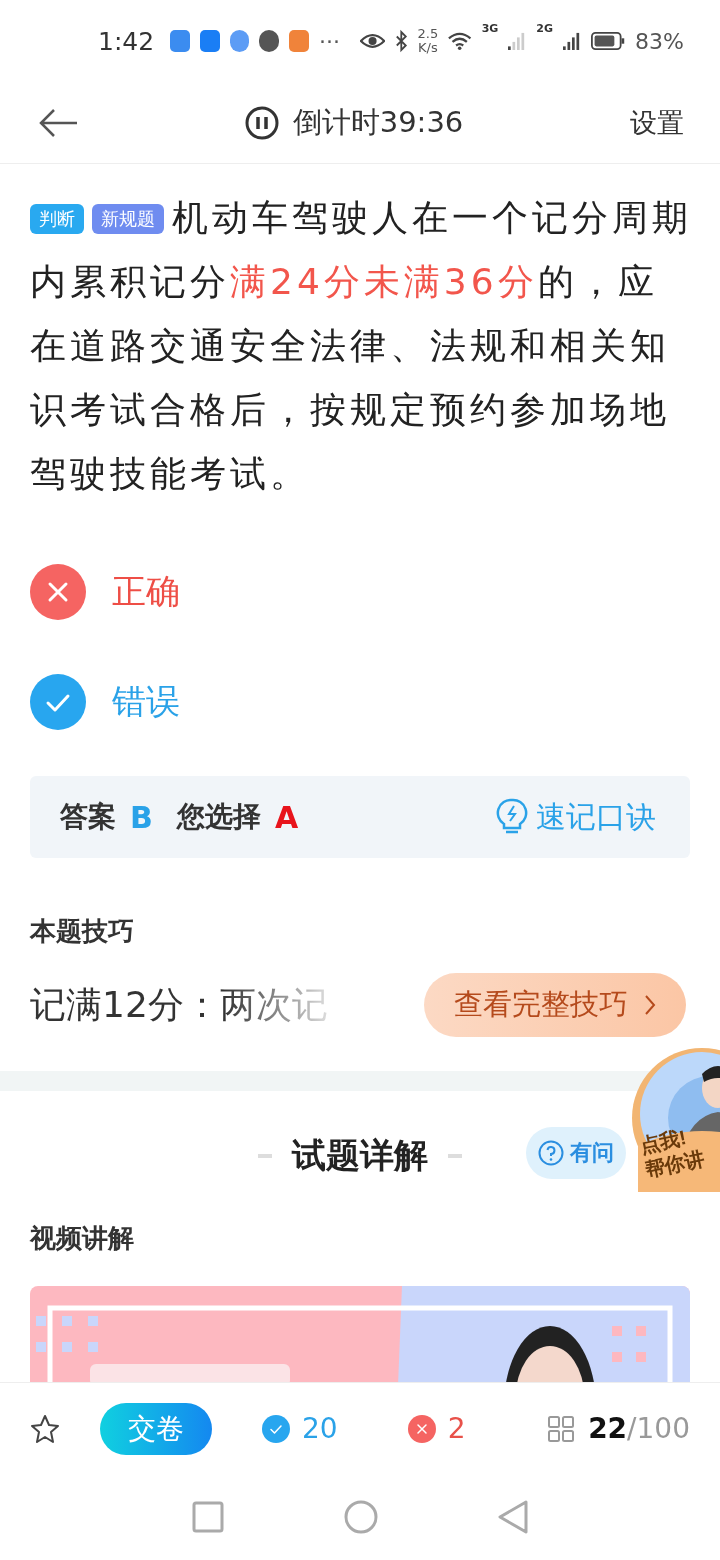  Describe the element at coordinates (146, 592) in the screenshot. I see `answer-option: 正确` at that location.